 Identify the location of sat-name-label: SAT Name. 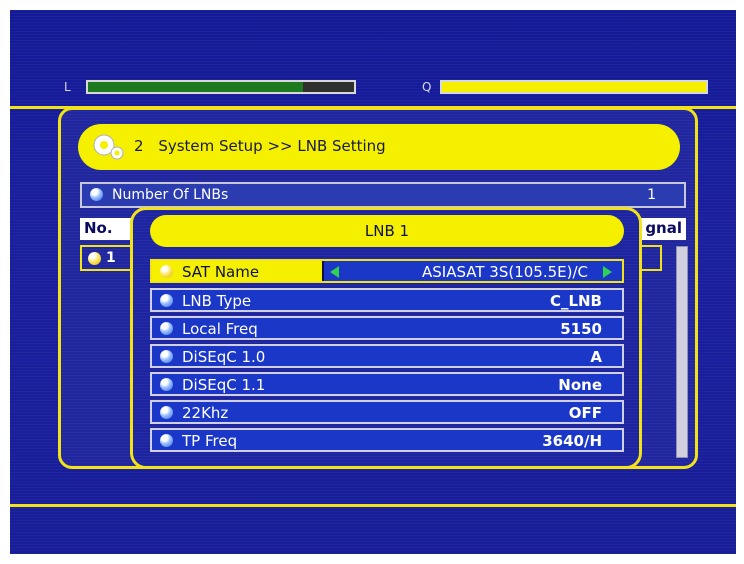
(221, 272).